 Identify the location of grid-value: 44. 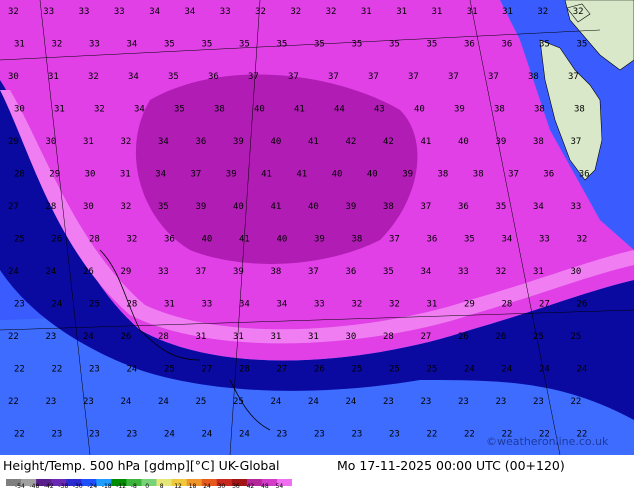
(339, 110).